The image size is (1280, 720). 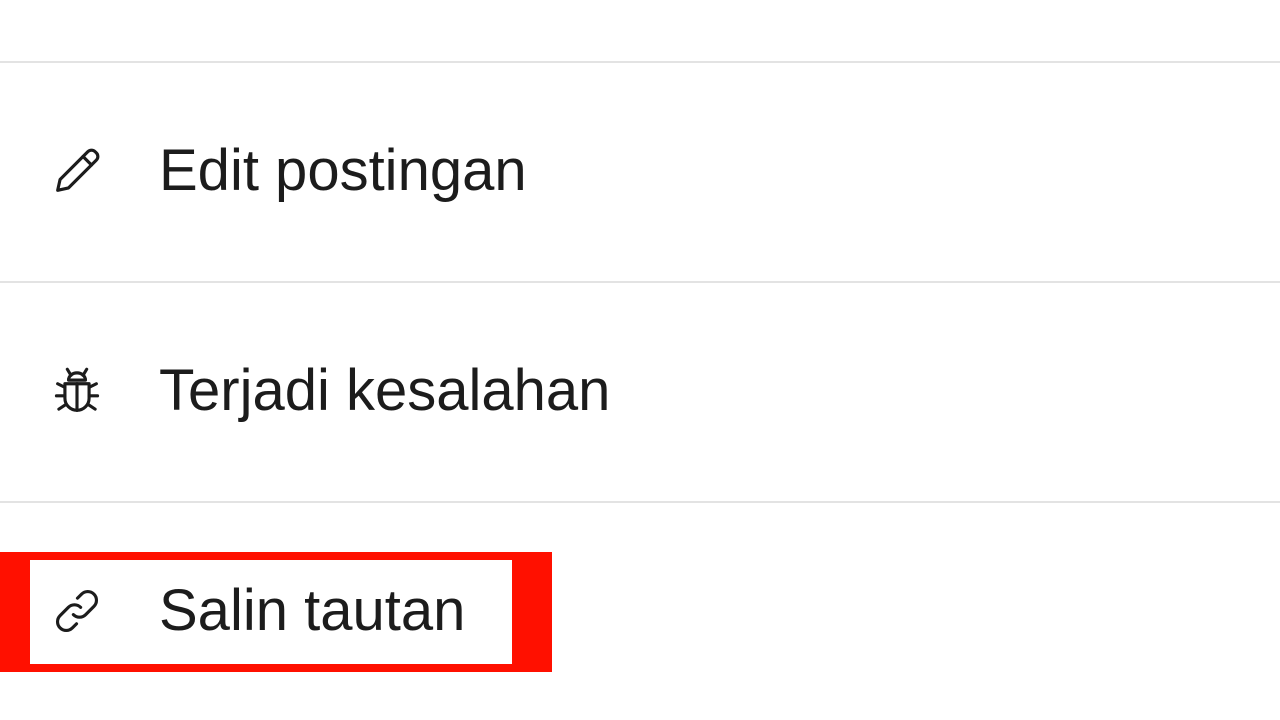 What do you see at coordinates (77, 171) in the screenshot?
I see `pencil-icon` at bounding box center [77, 171].